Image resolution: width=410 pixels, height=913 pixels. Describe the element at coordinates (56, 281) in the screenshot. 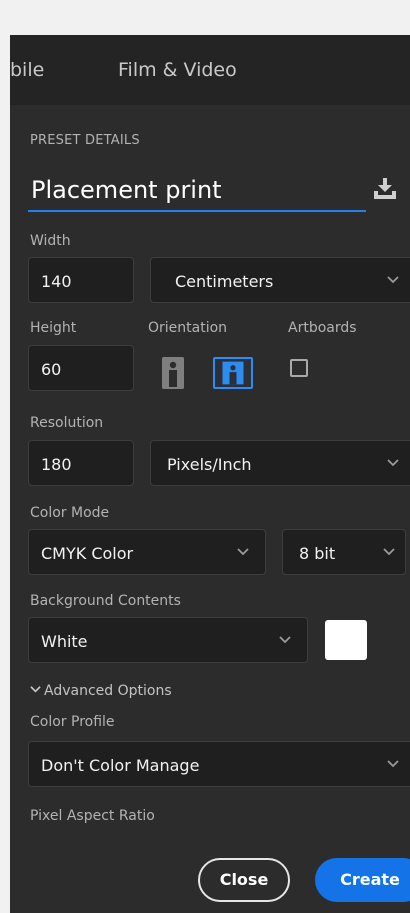

I see `width-value: 140` at that location.